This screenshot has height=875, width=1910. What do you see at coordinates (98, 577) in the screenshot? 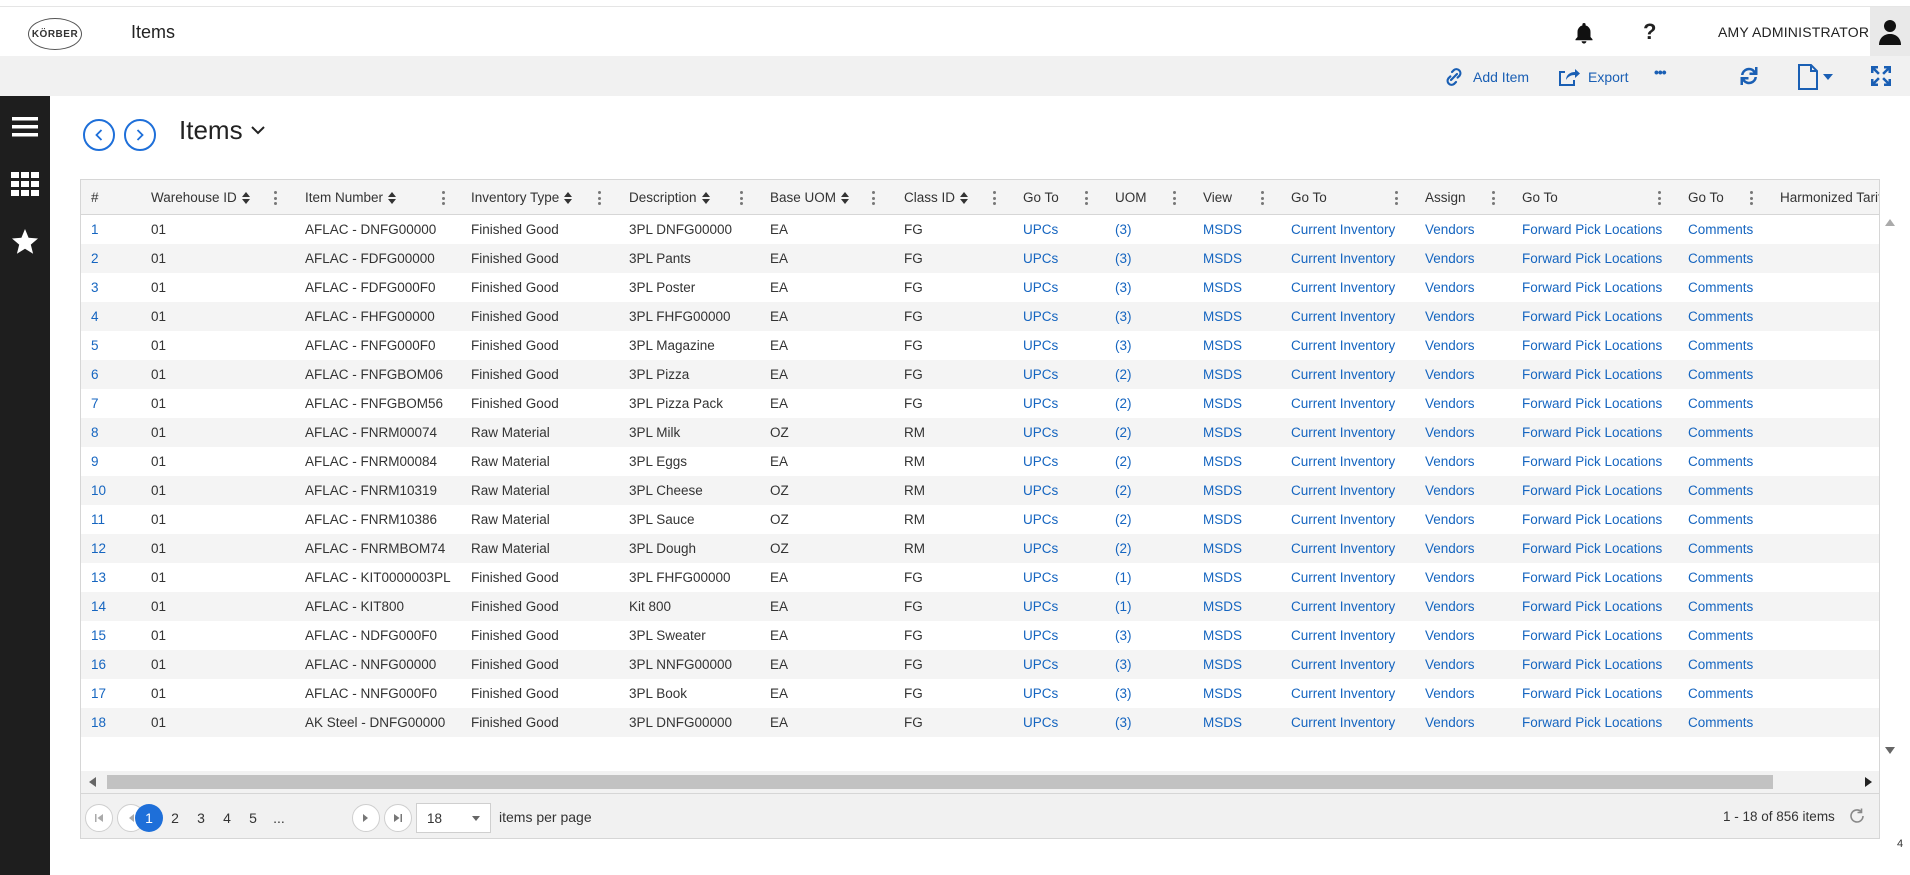
I see `cell-row-number: 13` at bounding box center [98, 577].